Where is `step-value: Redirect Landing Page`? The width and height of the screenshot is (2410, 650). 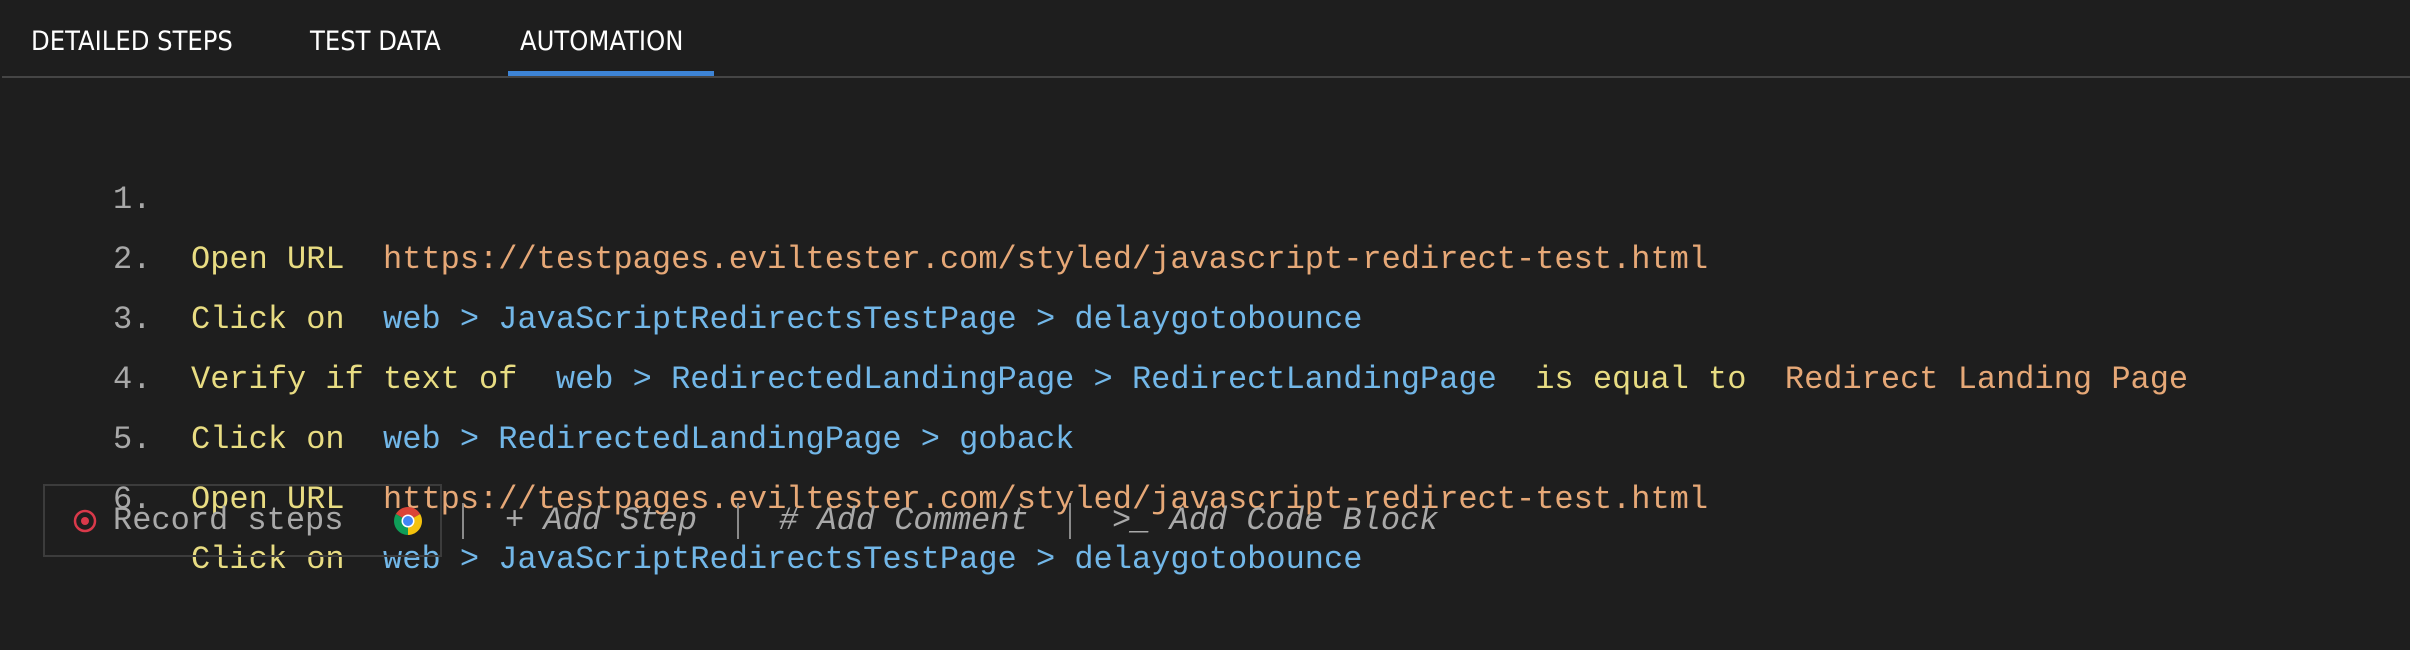 step-value: Redirect Landing Page is located at coordinates (1986, 379).